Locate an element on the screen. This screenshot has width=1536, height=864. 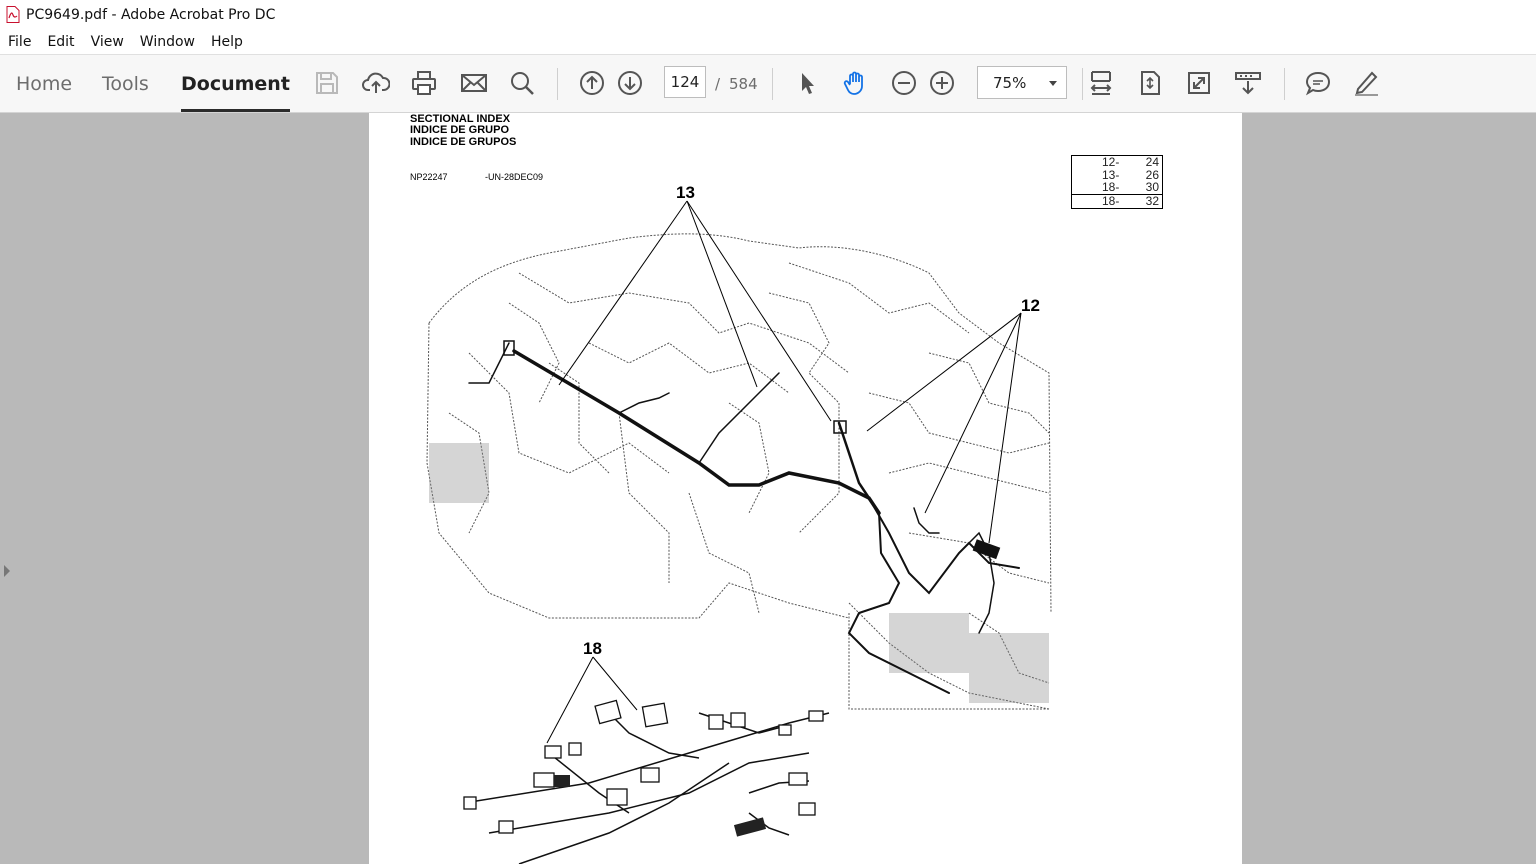
window-title: PC9649.pdf - Adobe Acrobat Pro DC is located at coordinates (151, 14).